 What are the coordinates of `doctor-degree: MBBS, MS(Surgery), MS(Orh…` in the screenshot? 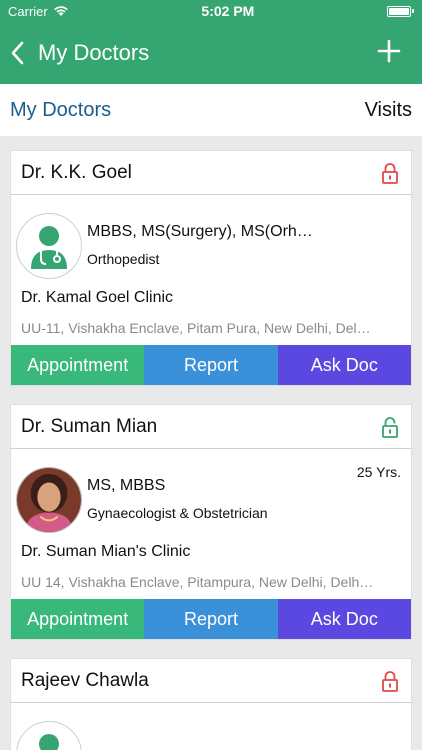 It's located at (200, 231).